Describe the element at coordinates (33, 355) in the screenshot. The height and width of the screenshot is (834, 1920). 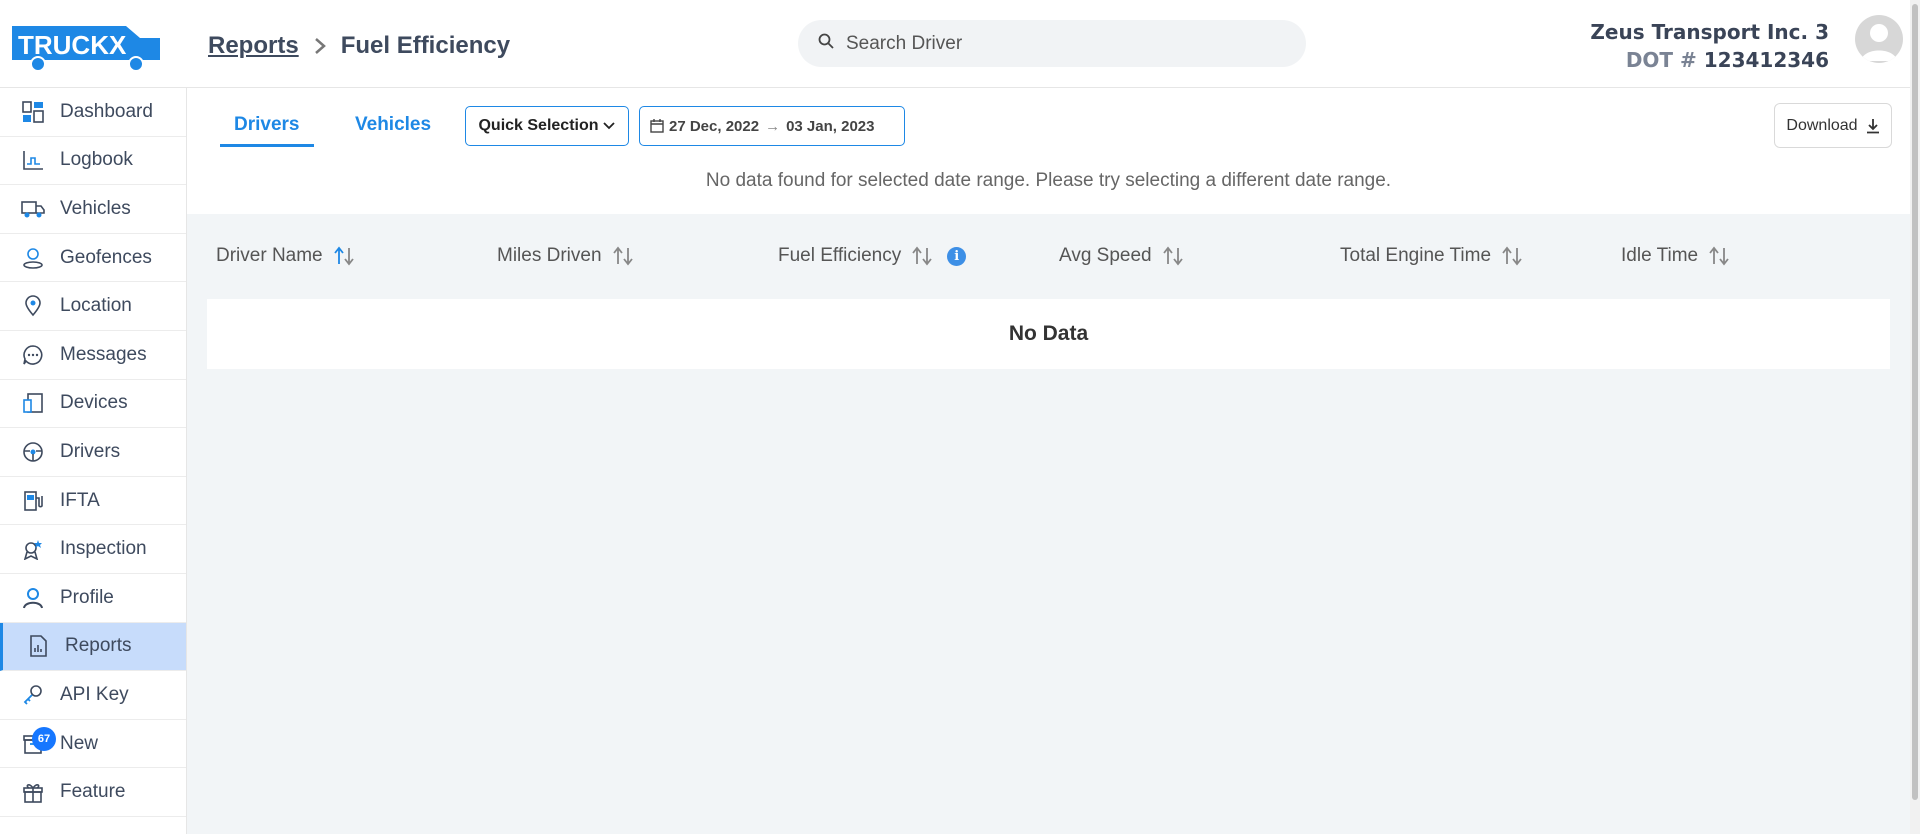
I see `message-icon` at that location.